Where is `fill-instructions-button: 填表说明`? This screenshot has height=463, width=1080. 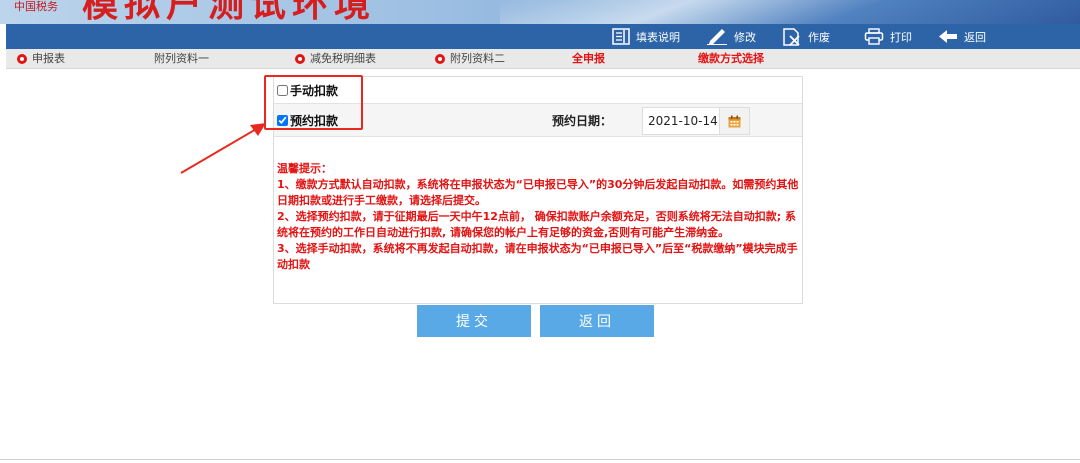 fill-instructions-button: 填表说明 is located at coordinates (646, 36).